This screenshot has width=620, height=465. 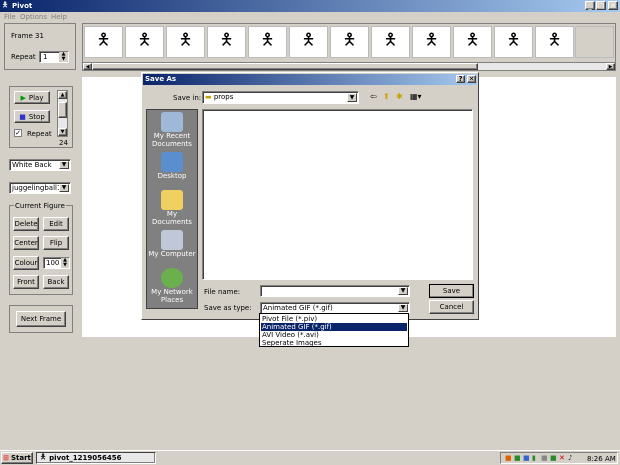 What do you see at coordinates (334, 319) in the screenshot?
I see `type-option: Pivot File (*.piv)` at bounding box center [334, 319].